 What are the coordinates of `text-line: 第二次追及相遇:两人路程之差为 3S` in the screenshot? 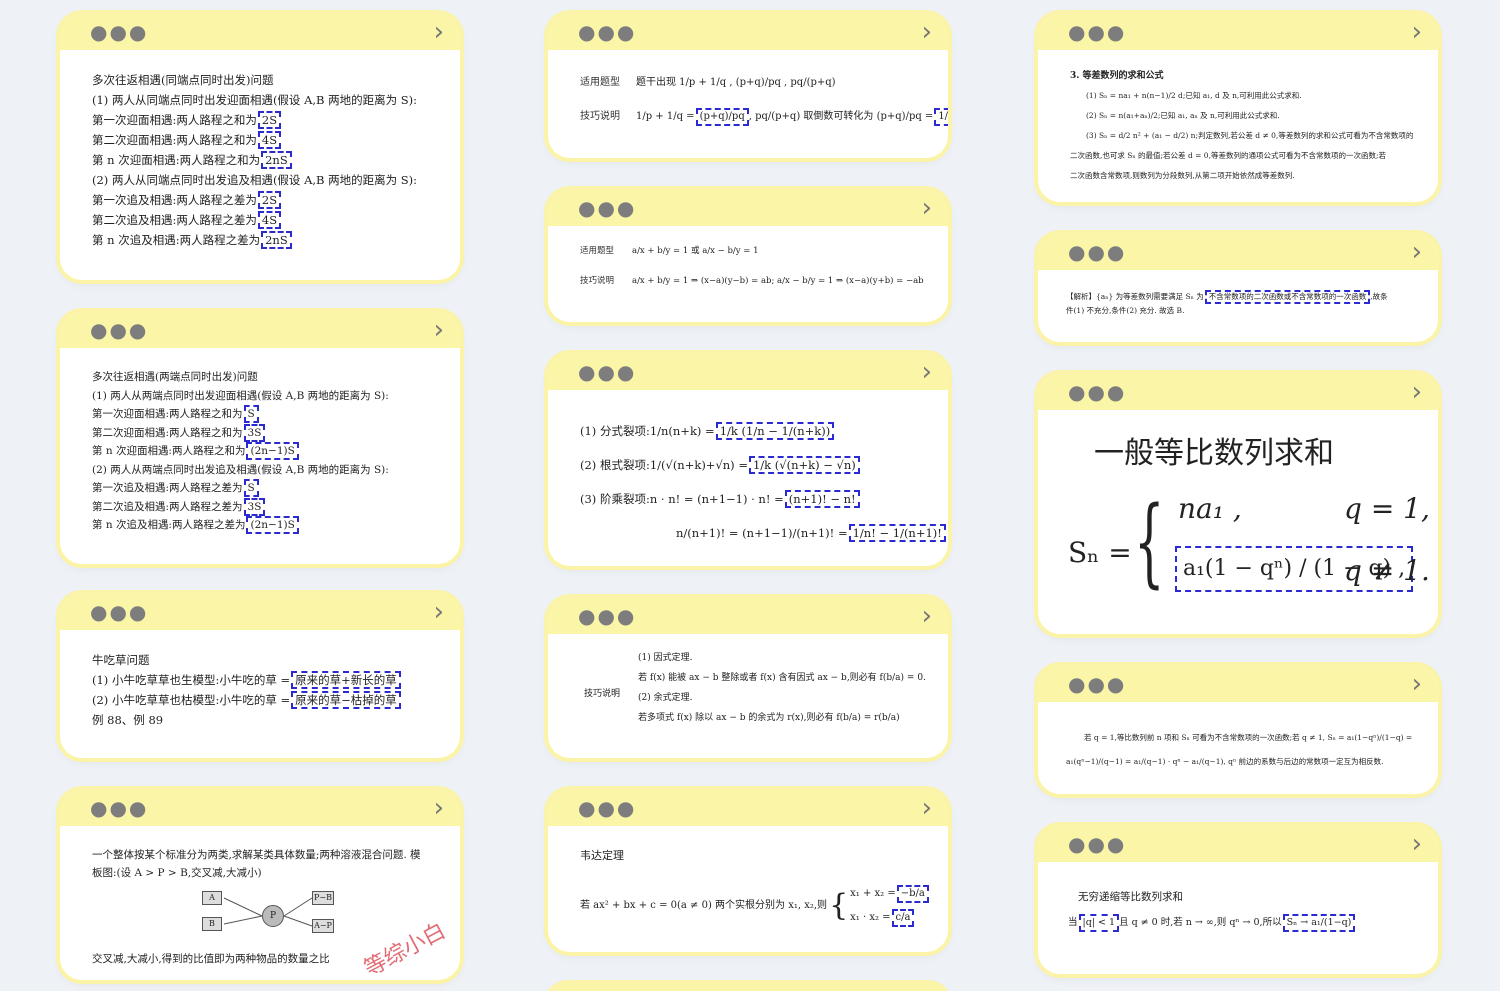 It's located at (261, 507).